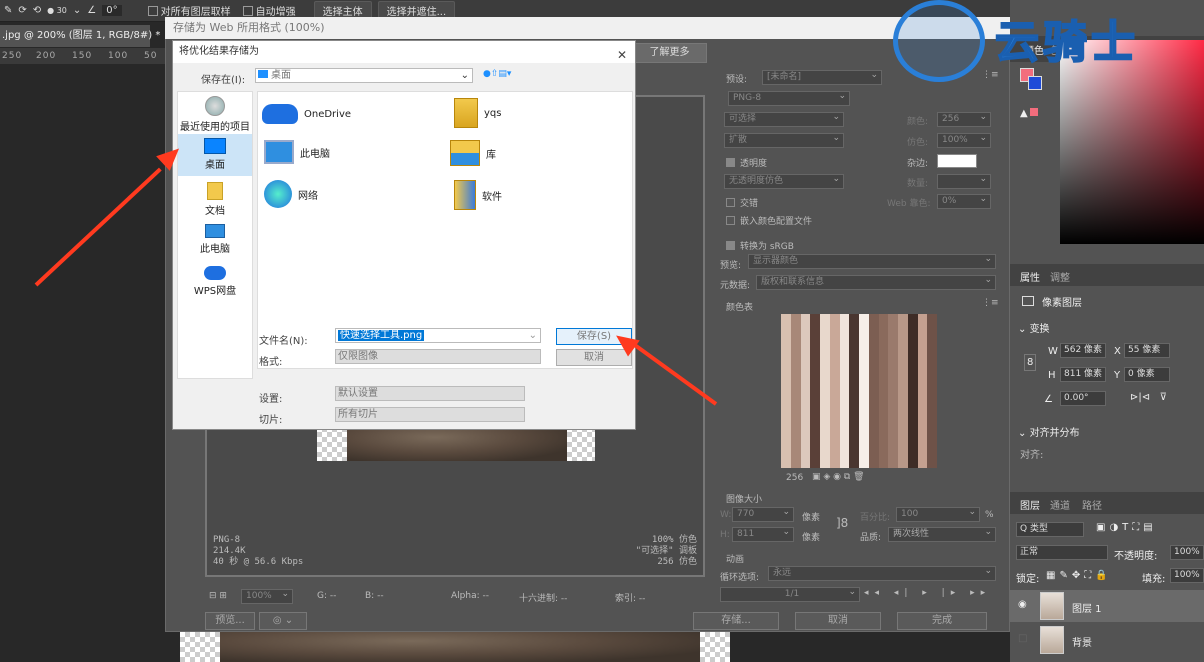 The image size is (1204, 662). What do you see at coordinates (838, 621) in the screenshot?
I see `cancel-web-button: 取消` at bounding box center [838, 621].